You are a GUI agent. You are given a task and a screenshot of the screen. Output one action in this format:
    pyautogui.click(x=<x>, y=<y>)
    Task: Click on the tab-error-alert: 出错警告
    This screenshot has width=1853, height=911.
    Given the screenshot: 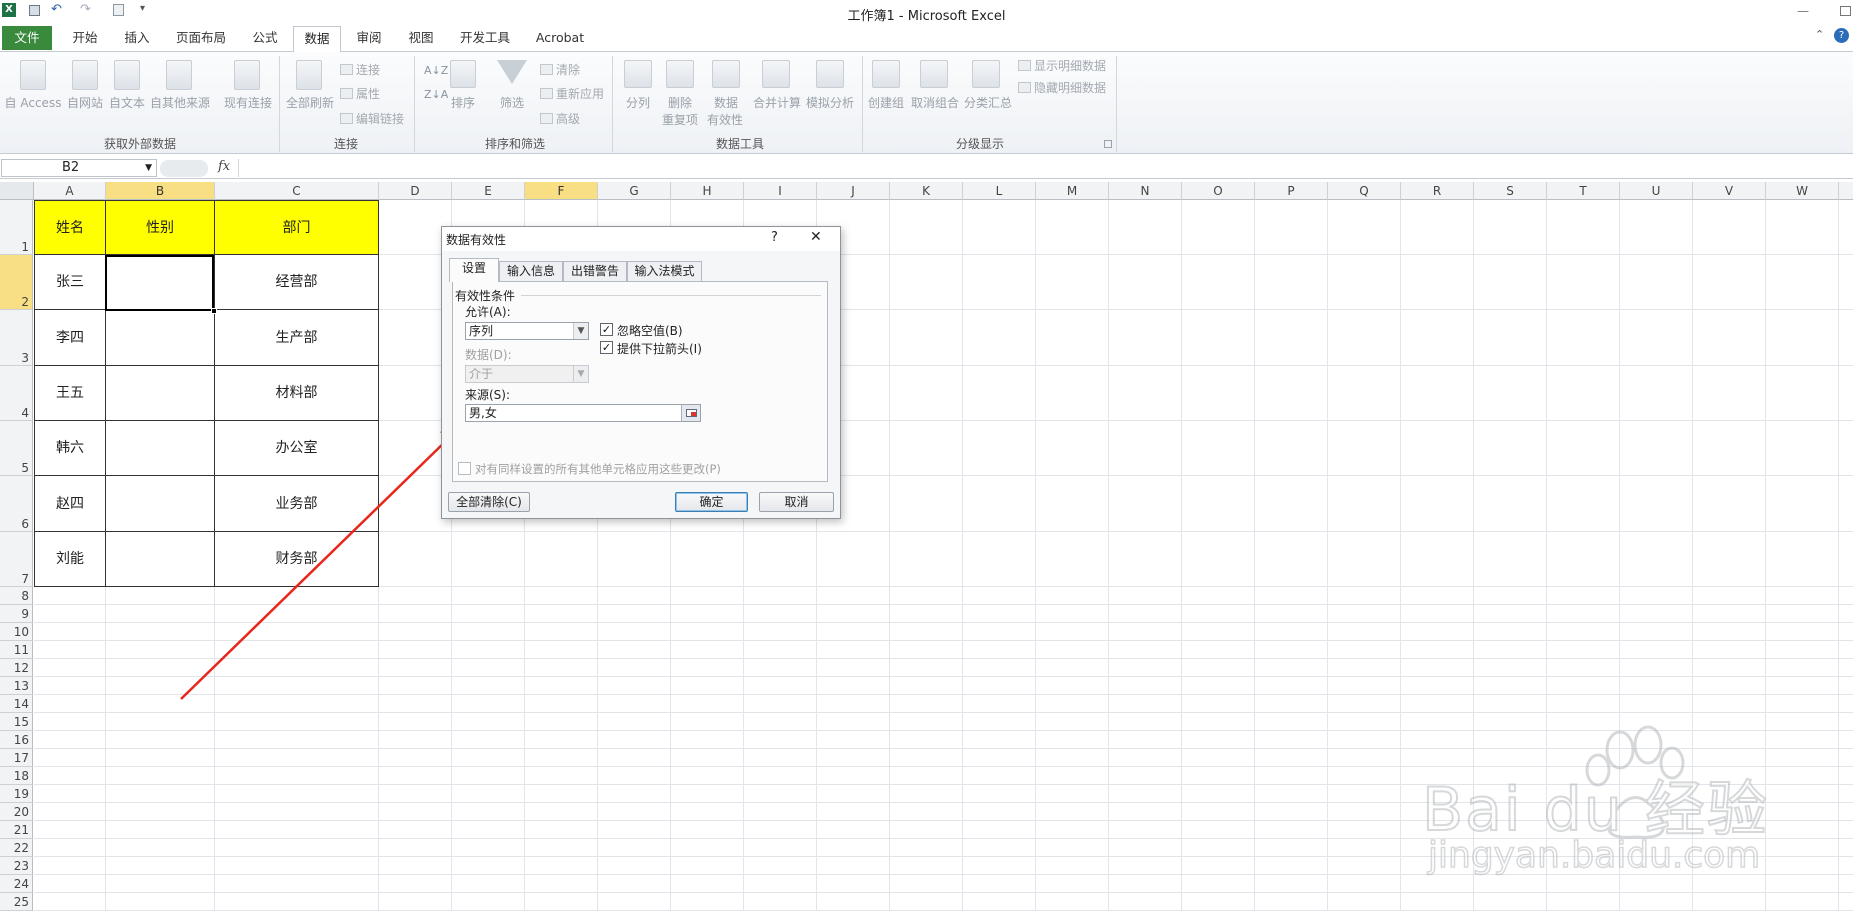 What is the action you would take?
    pyautogui.click(x=595, y=271)
    